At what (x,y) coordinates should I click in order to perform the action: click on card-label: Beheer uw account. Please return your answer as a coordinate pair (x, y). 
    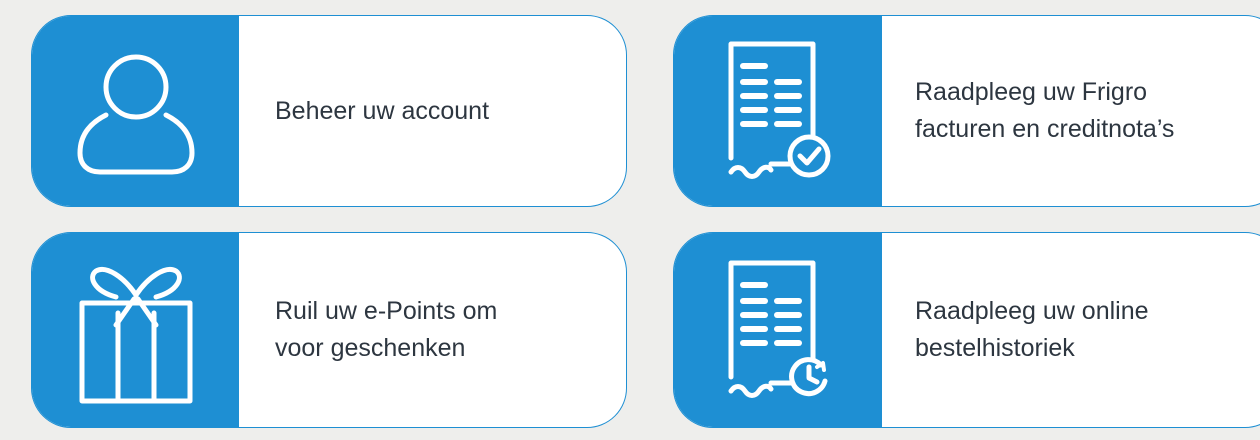
    Looking at the image, I should click on (382, 110).